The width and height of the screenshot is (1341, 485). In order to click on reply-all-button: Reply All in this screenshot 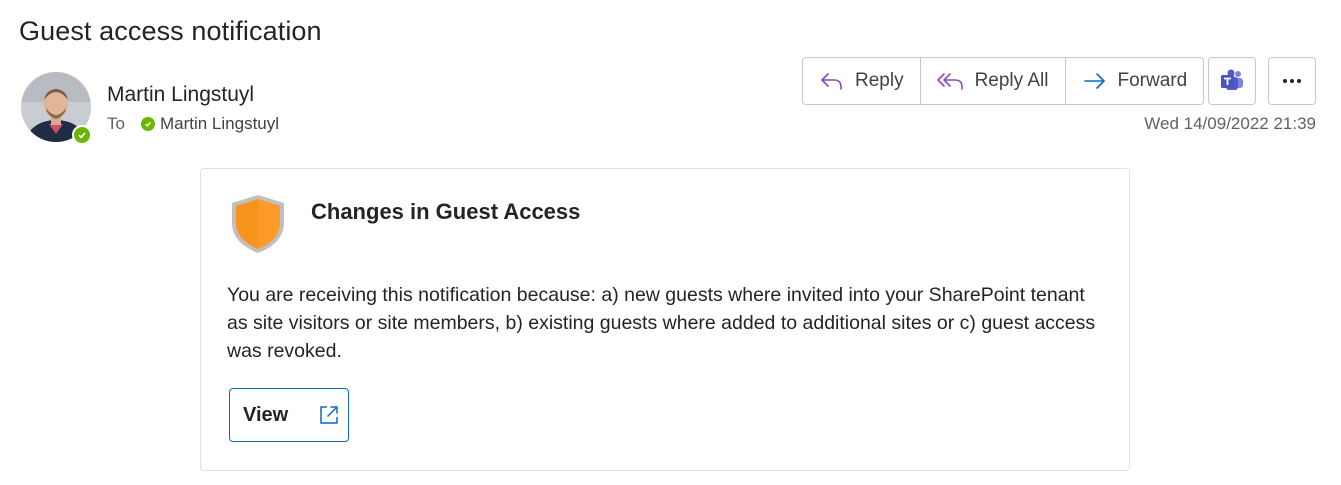, I will do `click(993, 81)`.